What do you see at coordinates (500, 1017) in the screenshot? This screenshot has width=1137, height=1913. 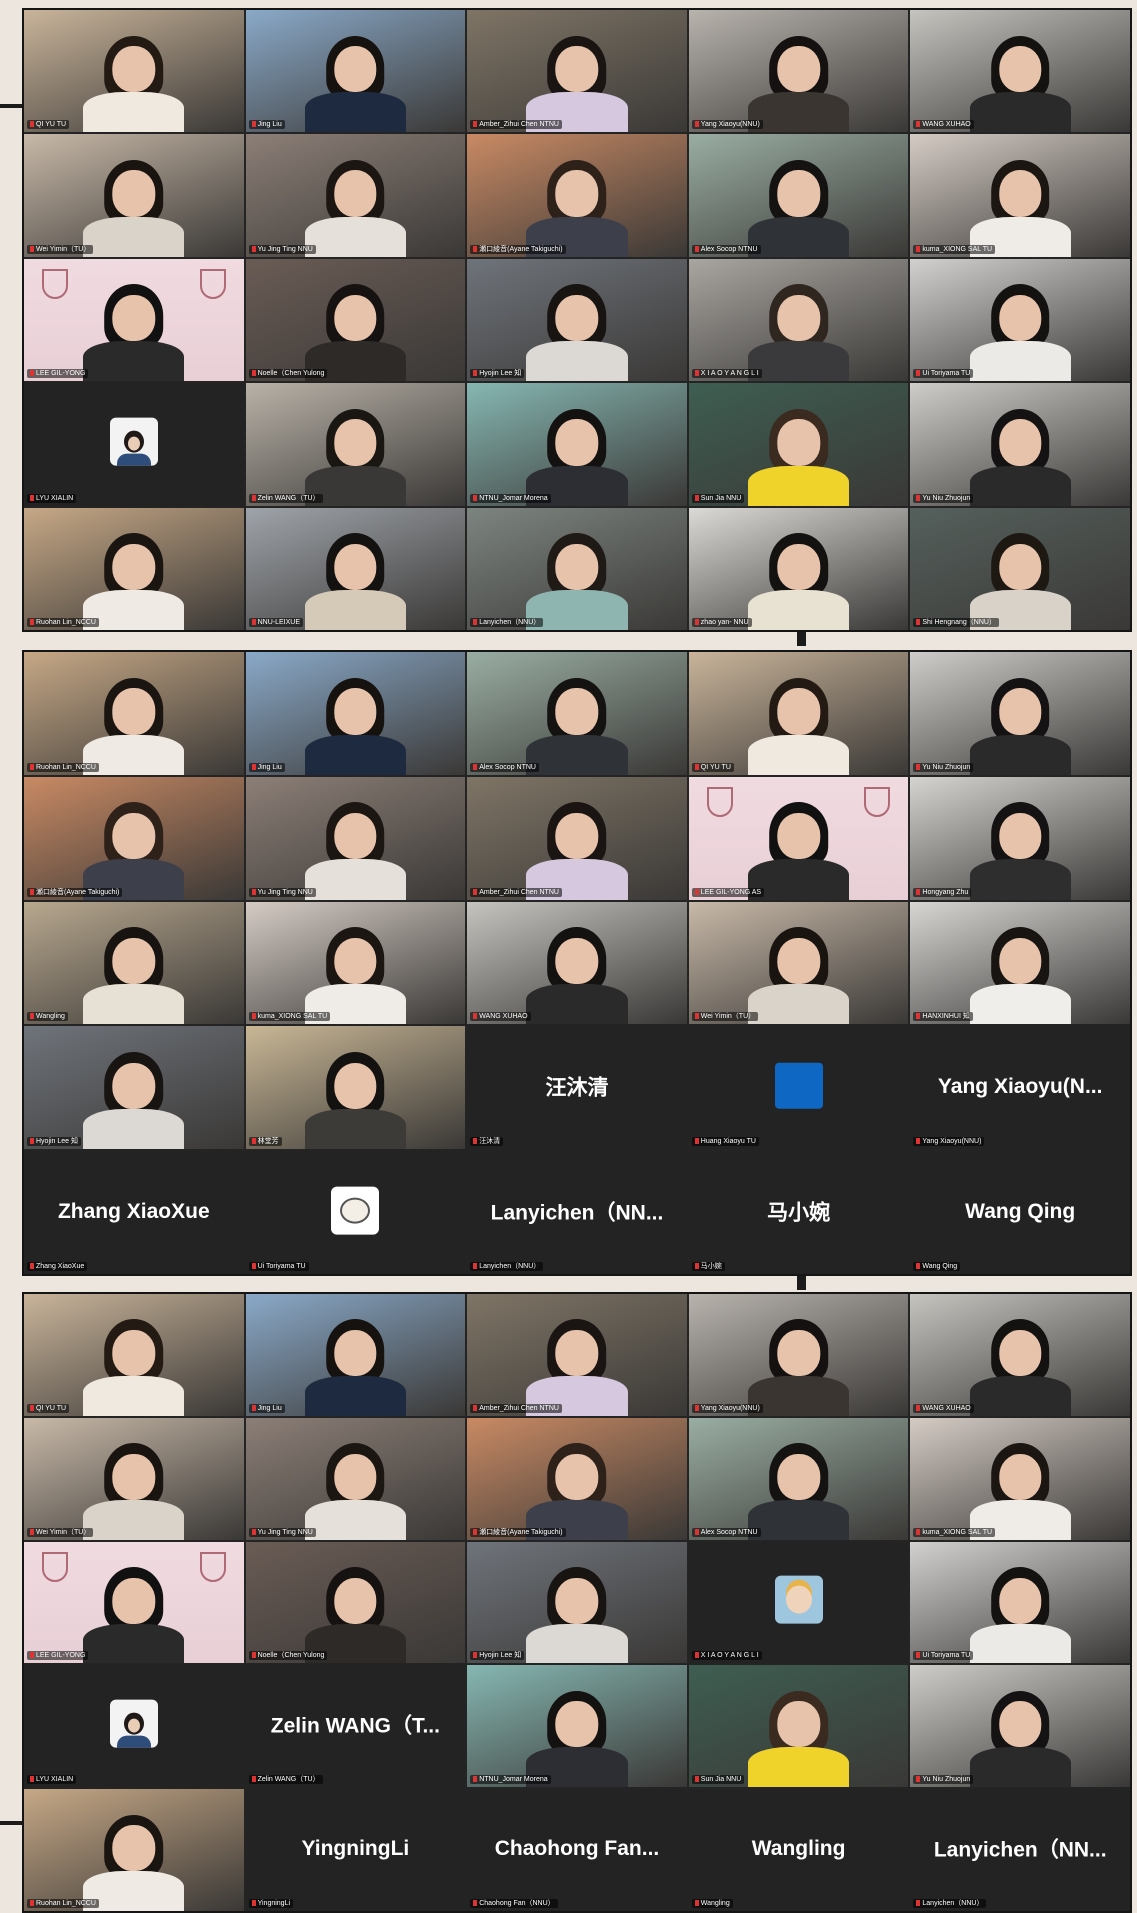 I see `participant-name-label: WANG XUHAO` at bounding box center [500, 1017].